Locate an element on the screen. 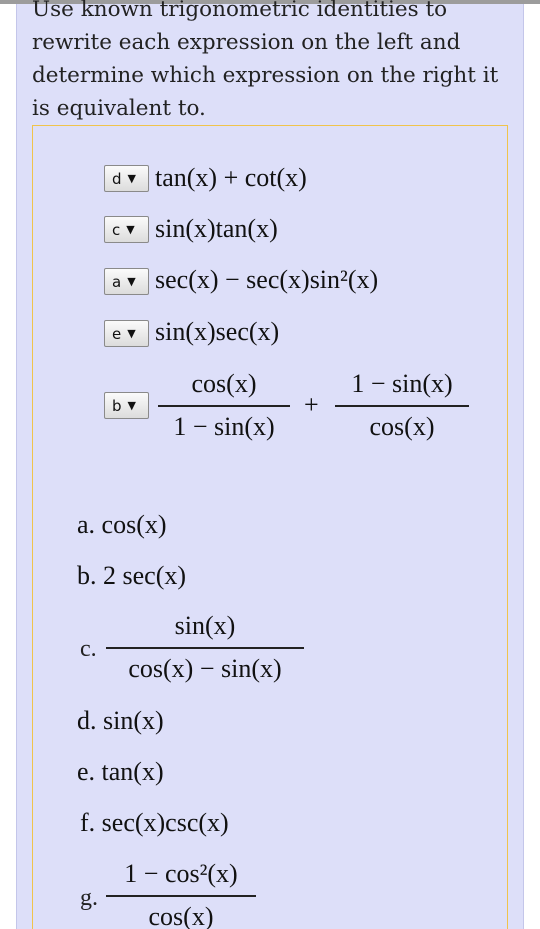 This screenshot has height=929, width=540. option-c-letter: c. is located at coordinates (88, 649).